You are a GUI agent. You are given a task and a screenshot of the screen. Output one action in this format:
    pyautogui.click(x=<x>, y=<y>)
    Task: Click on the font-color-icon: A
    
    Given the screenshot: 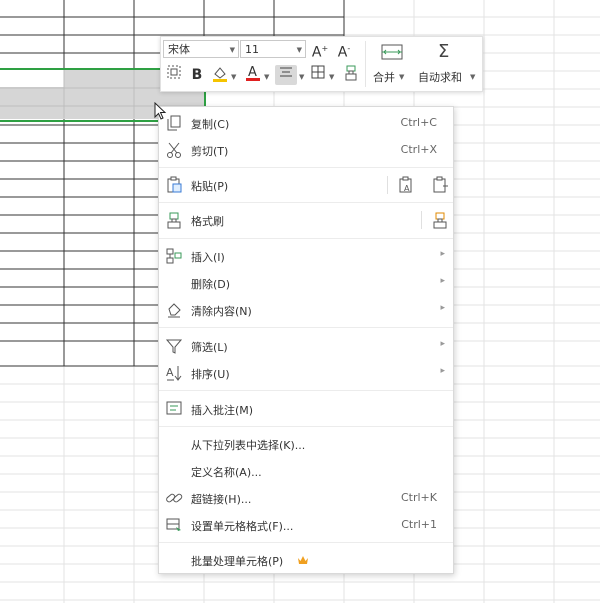 What is the action you would take?
    pyautogui.click(x=253, y=73)
    